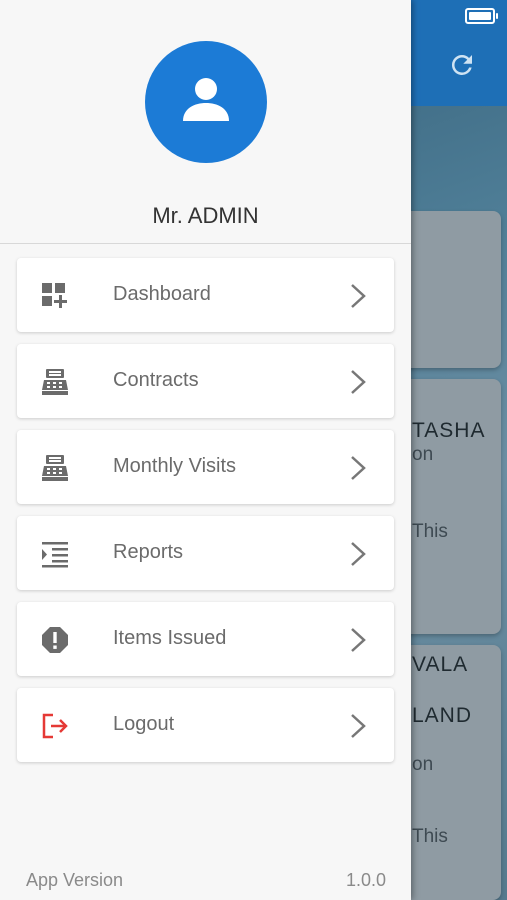 This screenshot has width=507, height=900. I want to click on menu-item-monthly-visits: Monthly Visits, so click(205, 467).